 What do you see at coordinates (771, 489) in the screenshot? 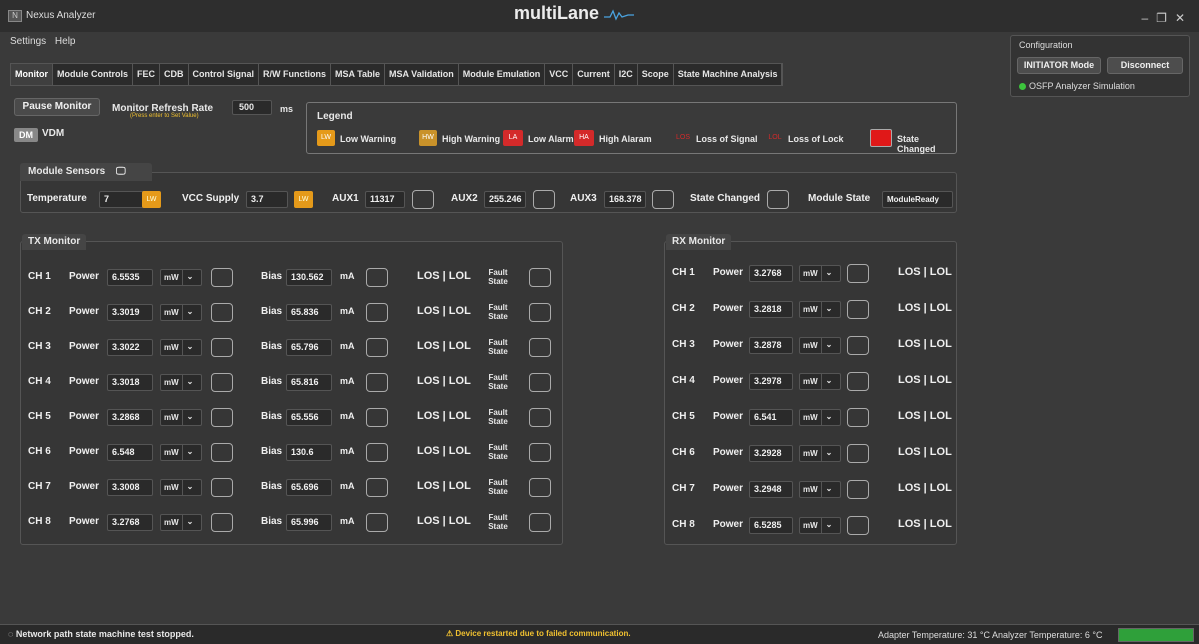
I see `rx-power-value: 3.2948` at bounding box center [771, 489].